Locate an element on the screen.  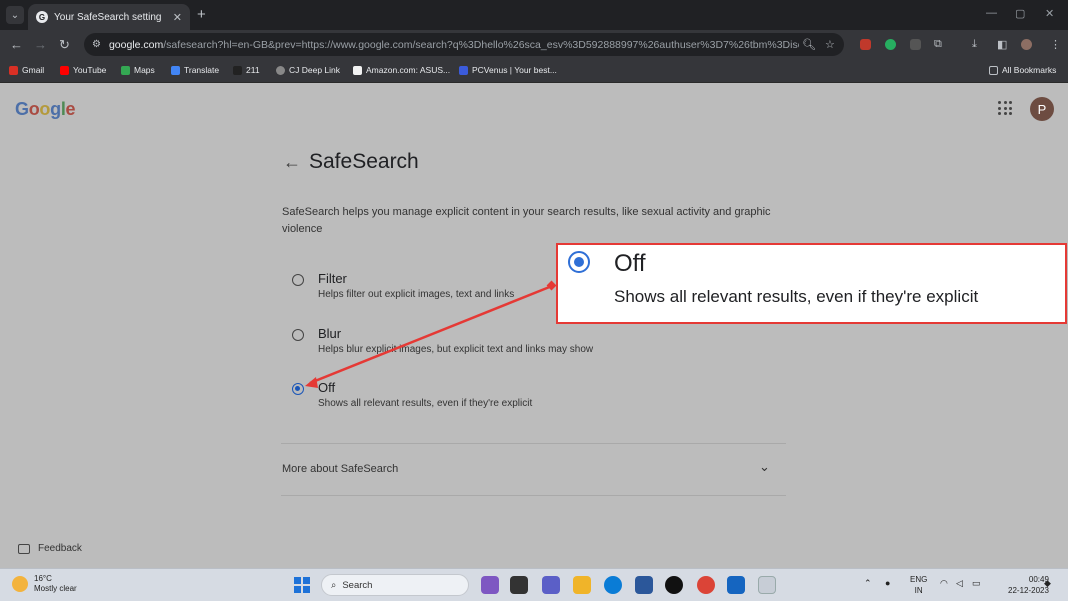
file-explorer-icon is located at coordinates (582, 585).